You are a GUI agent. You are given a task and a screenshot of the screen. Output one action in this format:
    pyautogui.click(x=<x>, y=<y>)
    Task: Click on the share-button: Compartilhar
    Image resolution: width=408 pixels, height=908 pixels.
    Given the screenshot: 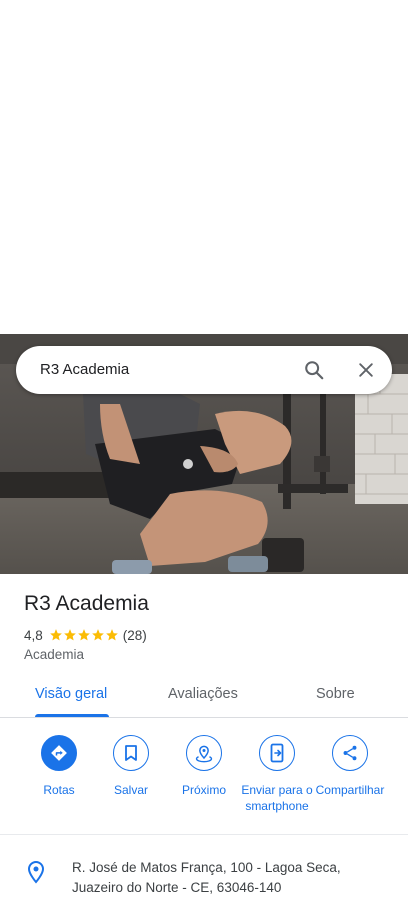 What is the action you would take?
    pyautogui.click(x=350, y=766)
    